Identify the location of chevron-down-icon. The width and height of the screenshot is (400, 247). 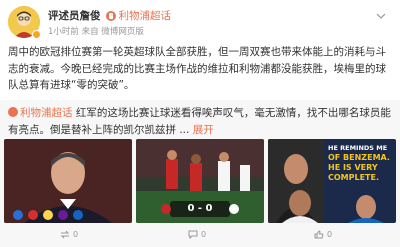
(381, 15).